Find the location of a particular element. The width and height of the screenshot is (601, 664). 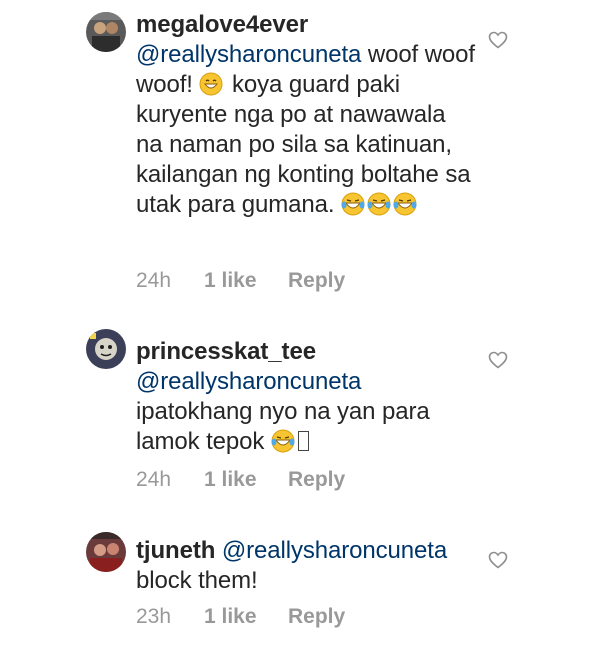

comment-username: megalove4ever is located at coordinates (222, 24).